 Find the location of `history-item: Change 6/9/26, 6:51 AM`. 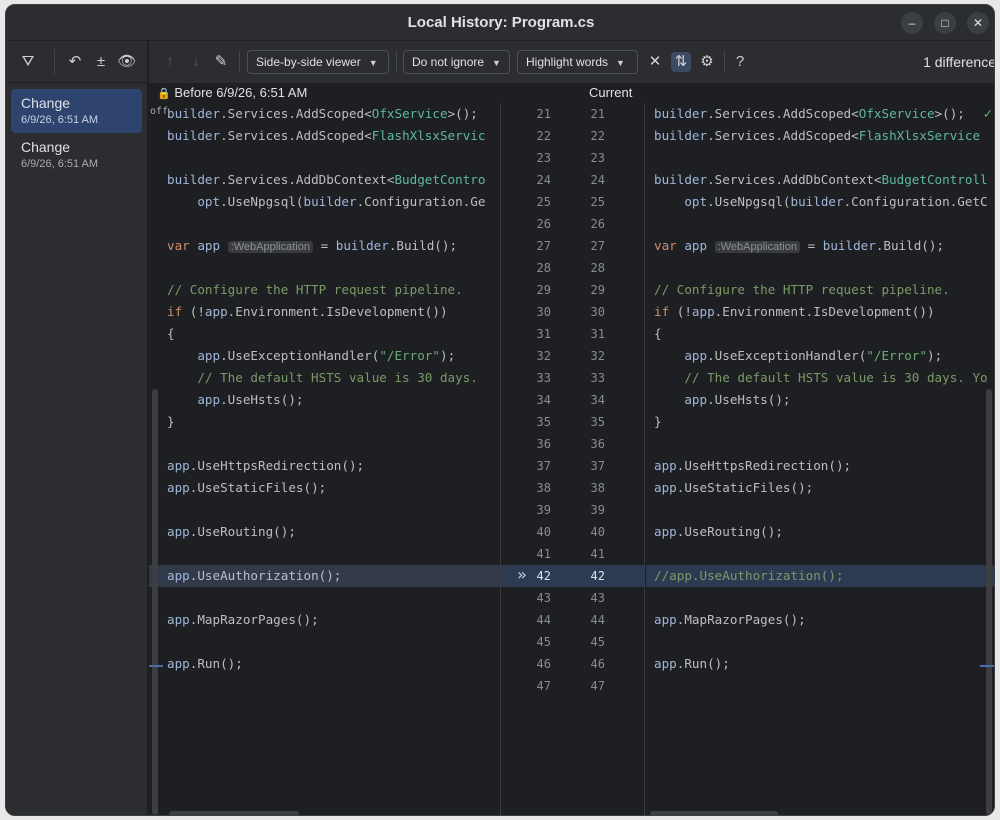

history-item: Change 6/9/26, 6:51 AM is located at coordinates (76, 155).